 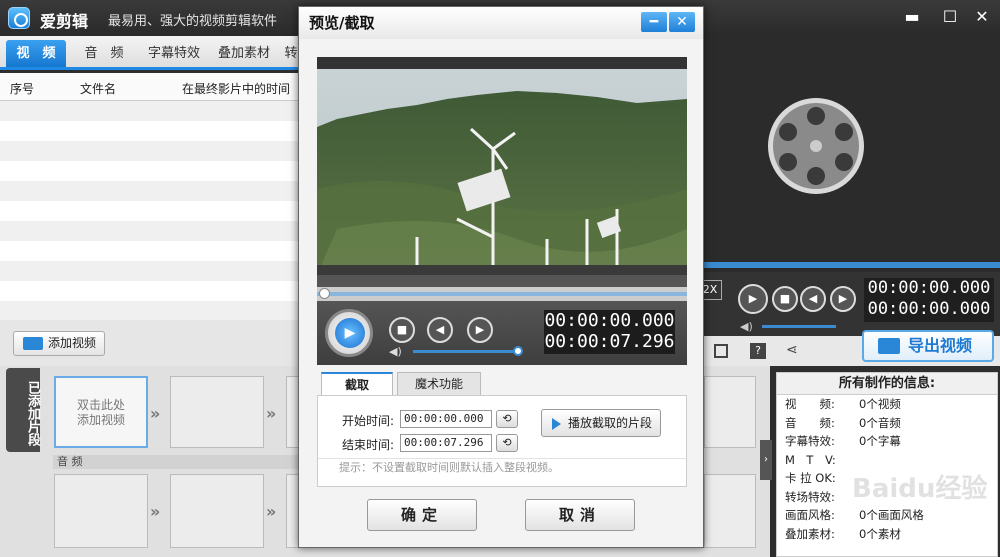 What do you see at coordinates (887, 384) in the screenshot?
I see `project-info-title: 所有制作的信息:` at bounding box center [887, 384].